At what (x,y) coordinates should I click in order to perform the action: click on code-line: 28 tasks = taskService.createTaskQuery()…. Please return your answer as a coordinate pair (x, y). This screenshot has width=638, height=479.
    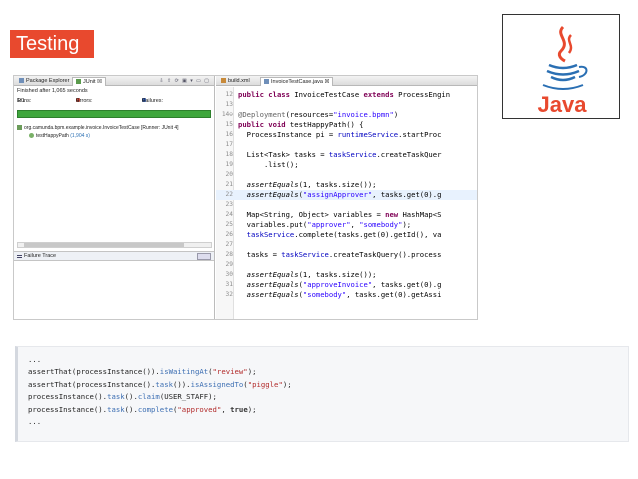
    Looking at the image, I should click on (346, 255).